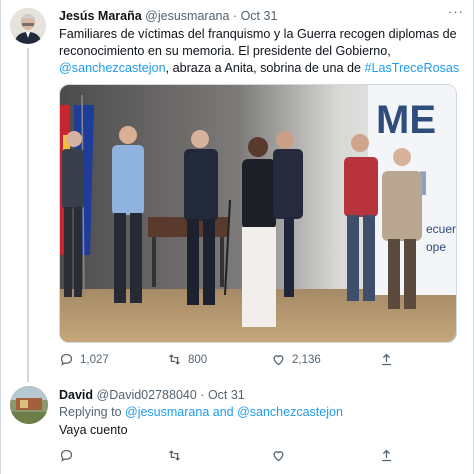 The image size is (474, 474). I want to click on reply-author-handle: @David02788040, so click(147, 395).